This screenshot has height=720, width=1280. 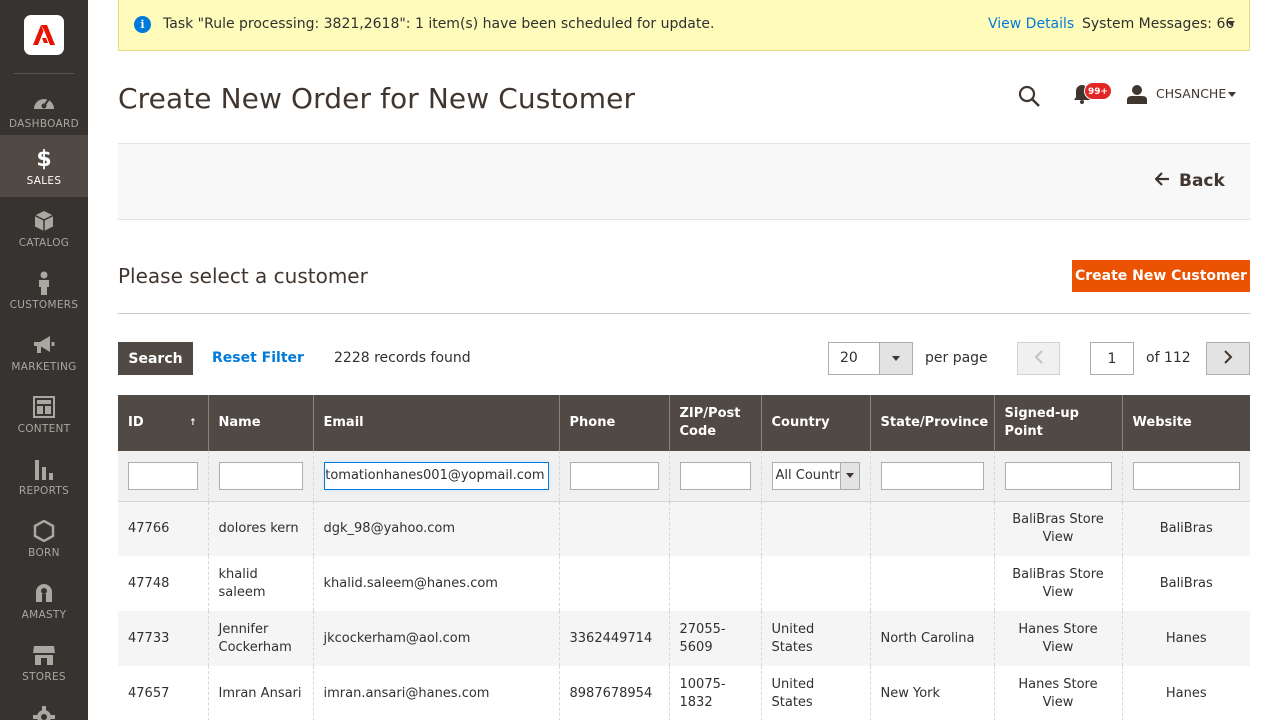 I want to click on column-header-phone: Phone, so click(x=613, y=423).